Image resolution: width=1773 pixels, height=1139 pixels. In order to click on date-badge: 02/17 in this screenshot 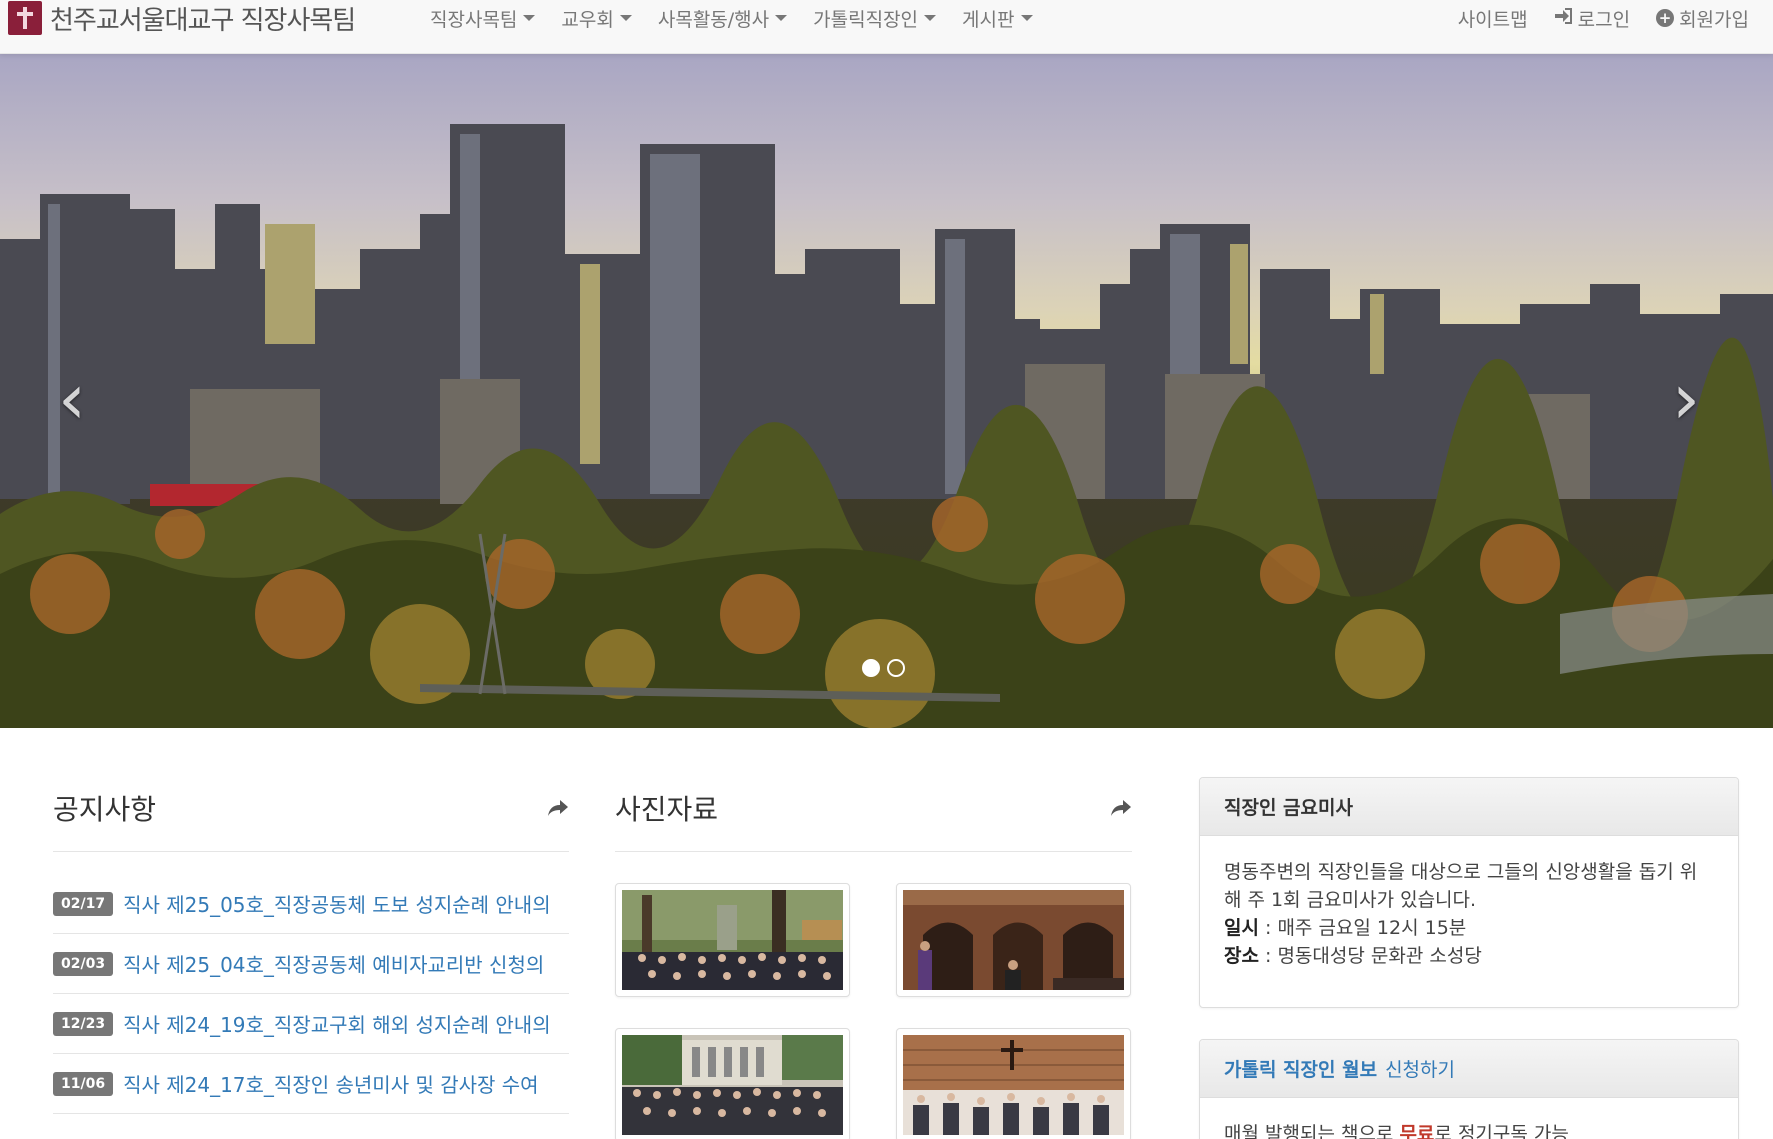, I will do `click(83, 903)`.